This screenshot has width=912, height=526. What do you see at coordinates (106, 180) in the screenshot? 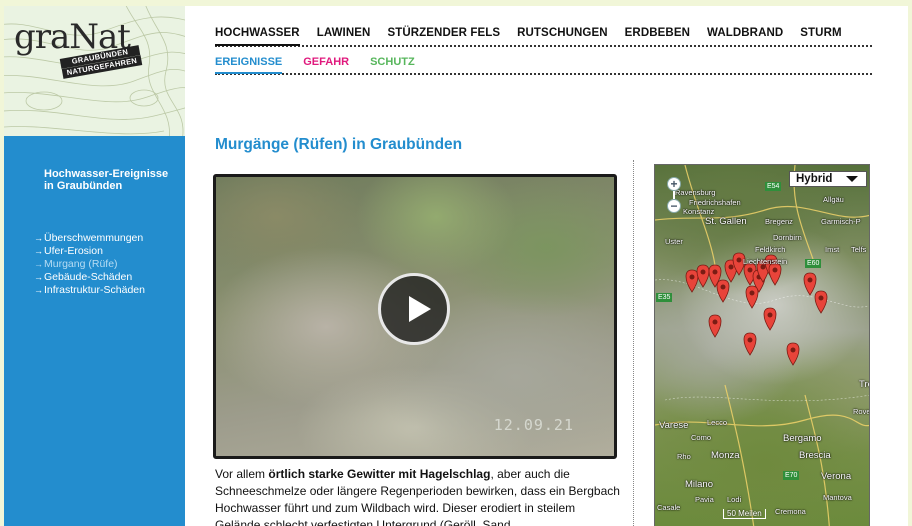
I see `sidebar-title: Hochwasser-Ereignisse in Graubünden` at bounding box center [106, 180].